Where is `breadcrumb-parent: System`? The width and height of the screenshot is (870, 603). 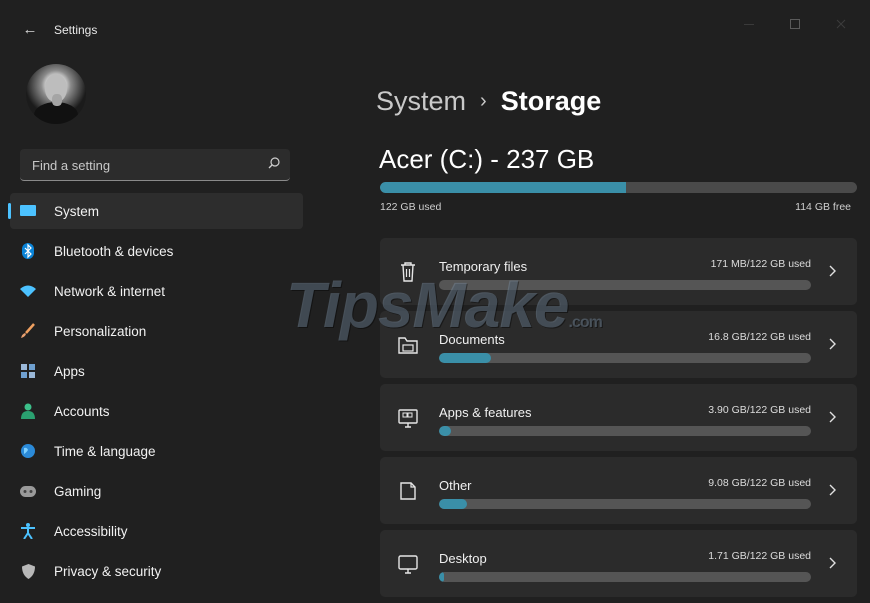 breadcrumb-parent: System is located at coordinates (421, 101).